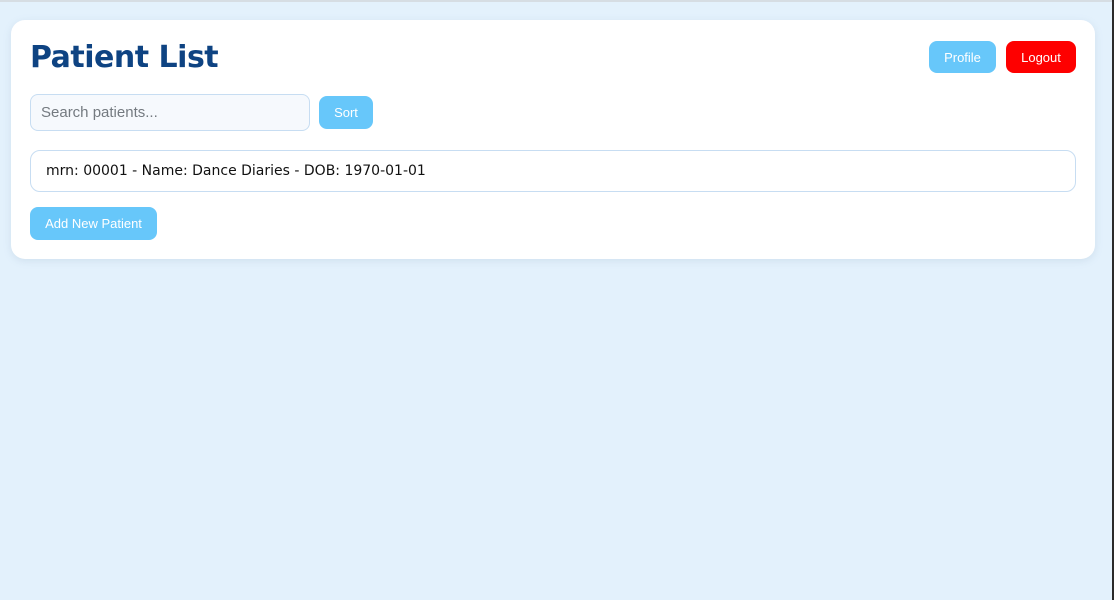 The height and width of the screenshot is (600, 1114). What do you see at coordinates (1041, 57) in the screenshot?
I see `logout-button: Logout` at bounding box center [1041, 57].